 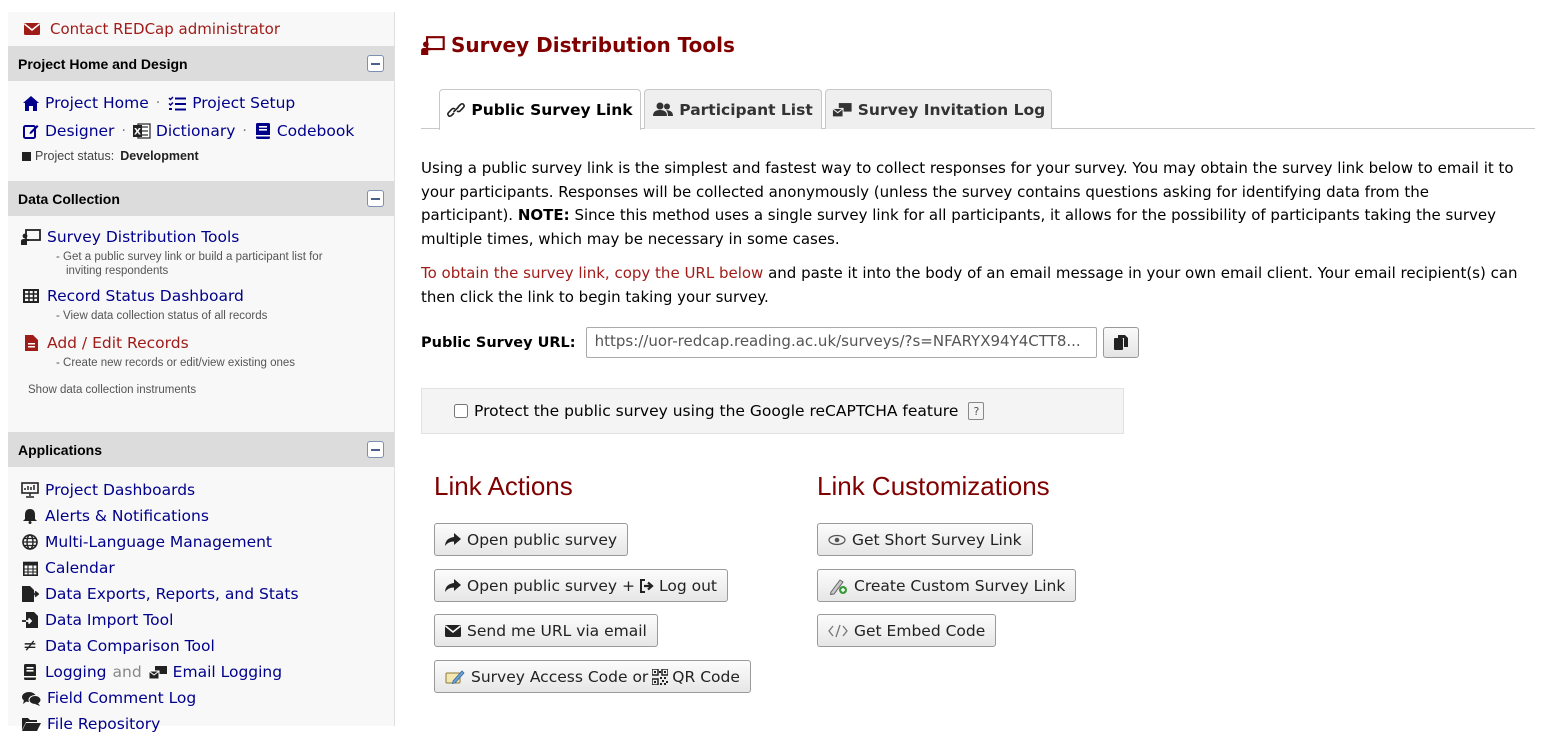 I want to click on folder-open-icon, so click(x=31, y=724).